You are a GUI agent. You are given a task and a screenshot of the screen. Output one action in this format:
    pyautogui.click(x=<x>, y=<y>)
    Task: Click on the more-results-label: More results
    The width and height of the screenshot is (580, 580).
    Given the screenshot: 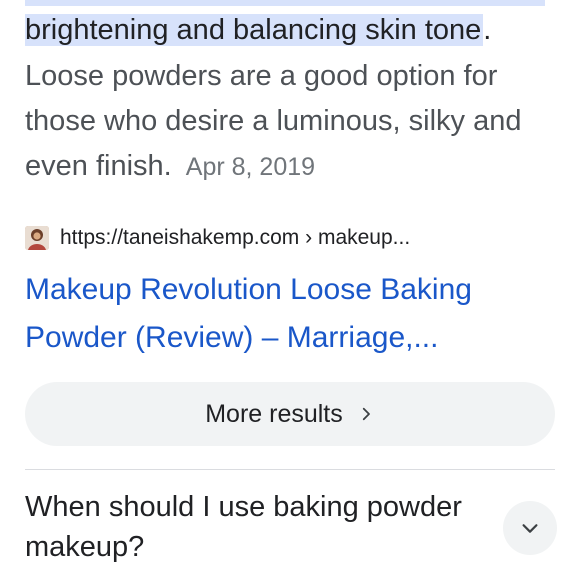 What is the action you would take?
    pyautogui.click(x=274, y=413)
    